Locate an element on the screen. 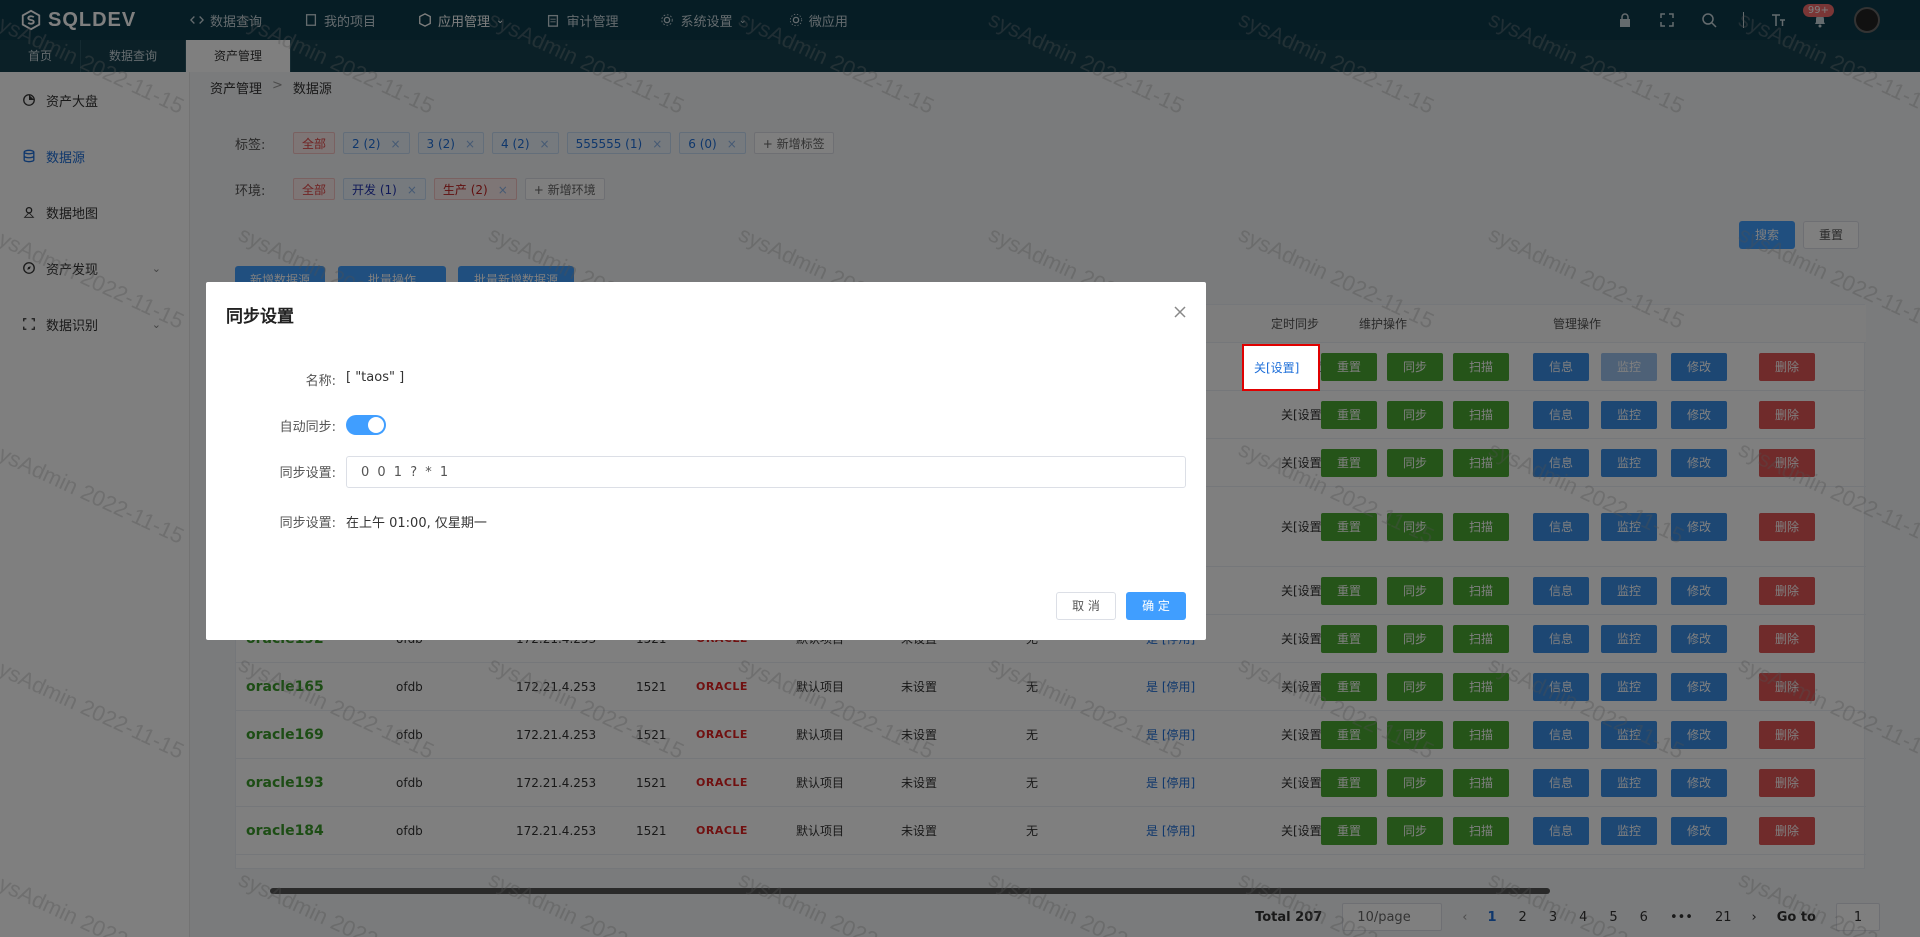 This screenshot has height=937, width=1920. dialog-title: 同步设置 is located at coordinates (260, 317).